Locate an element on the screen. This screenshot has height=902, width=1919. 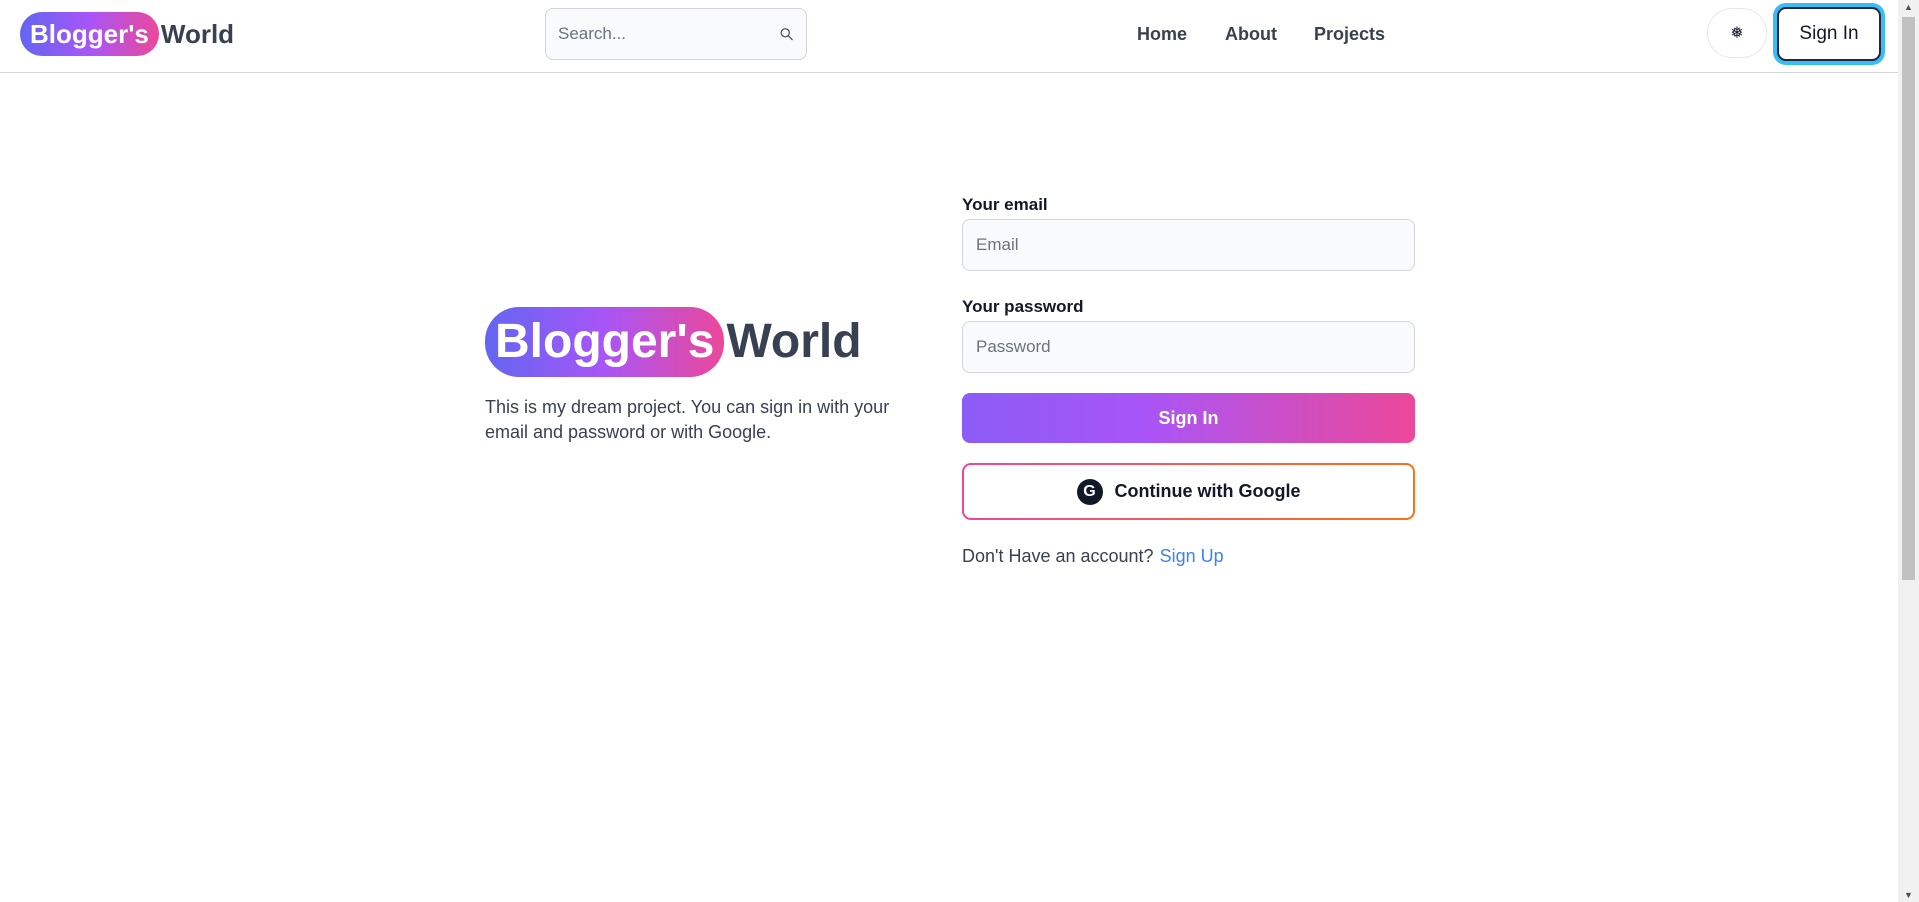
password-field is located at coordinates (1188, 347).